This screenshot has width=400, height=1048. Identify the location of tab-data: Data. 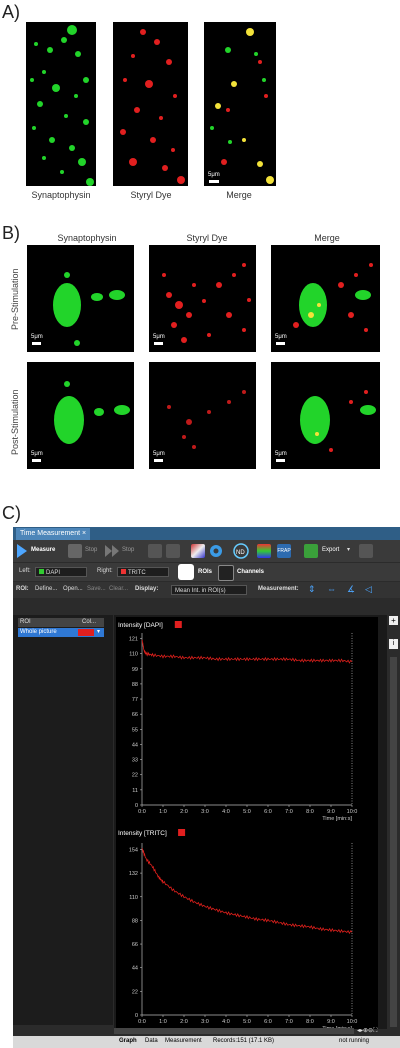
(151, 1041).